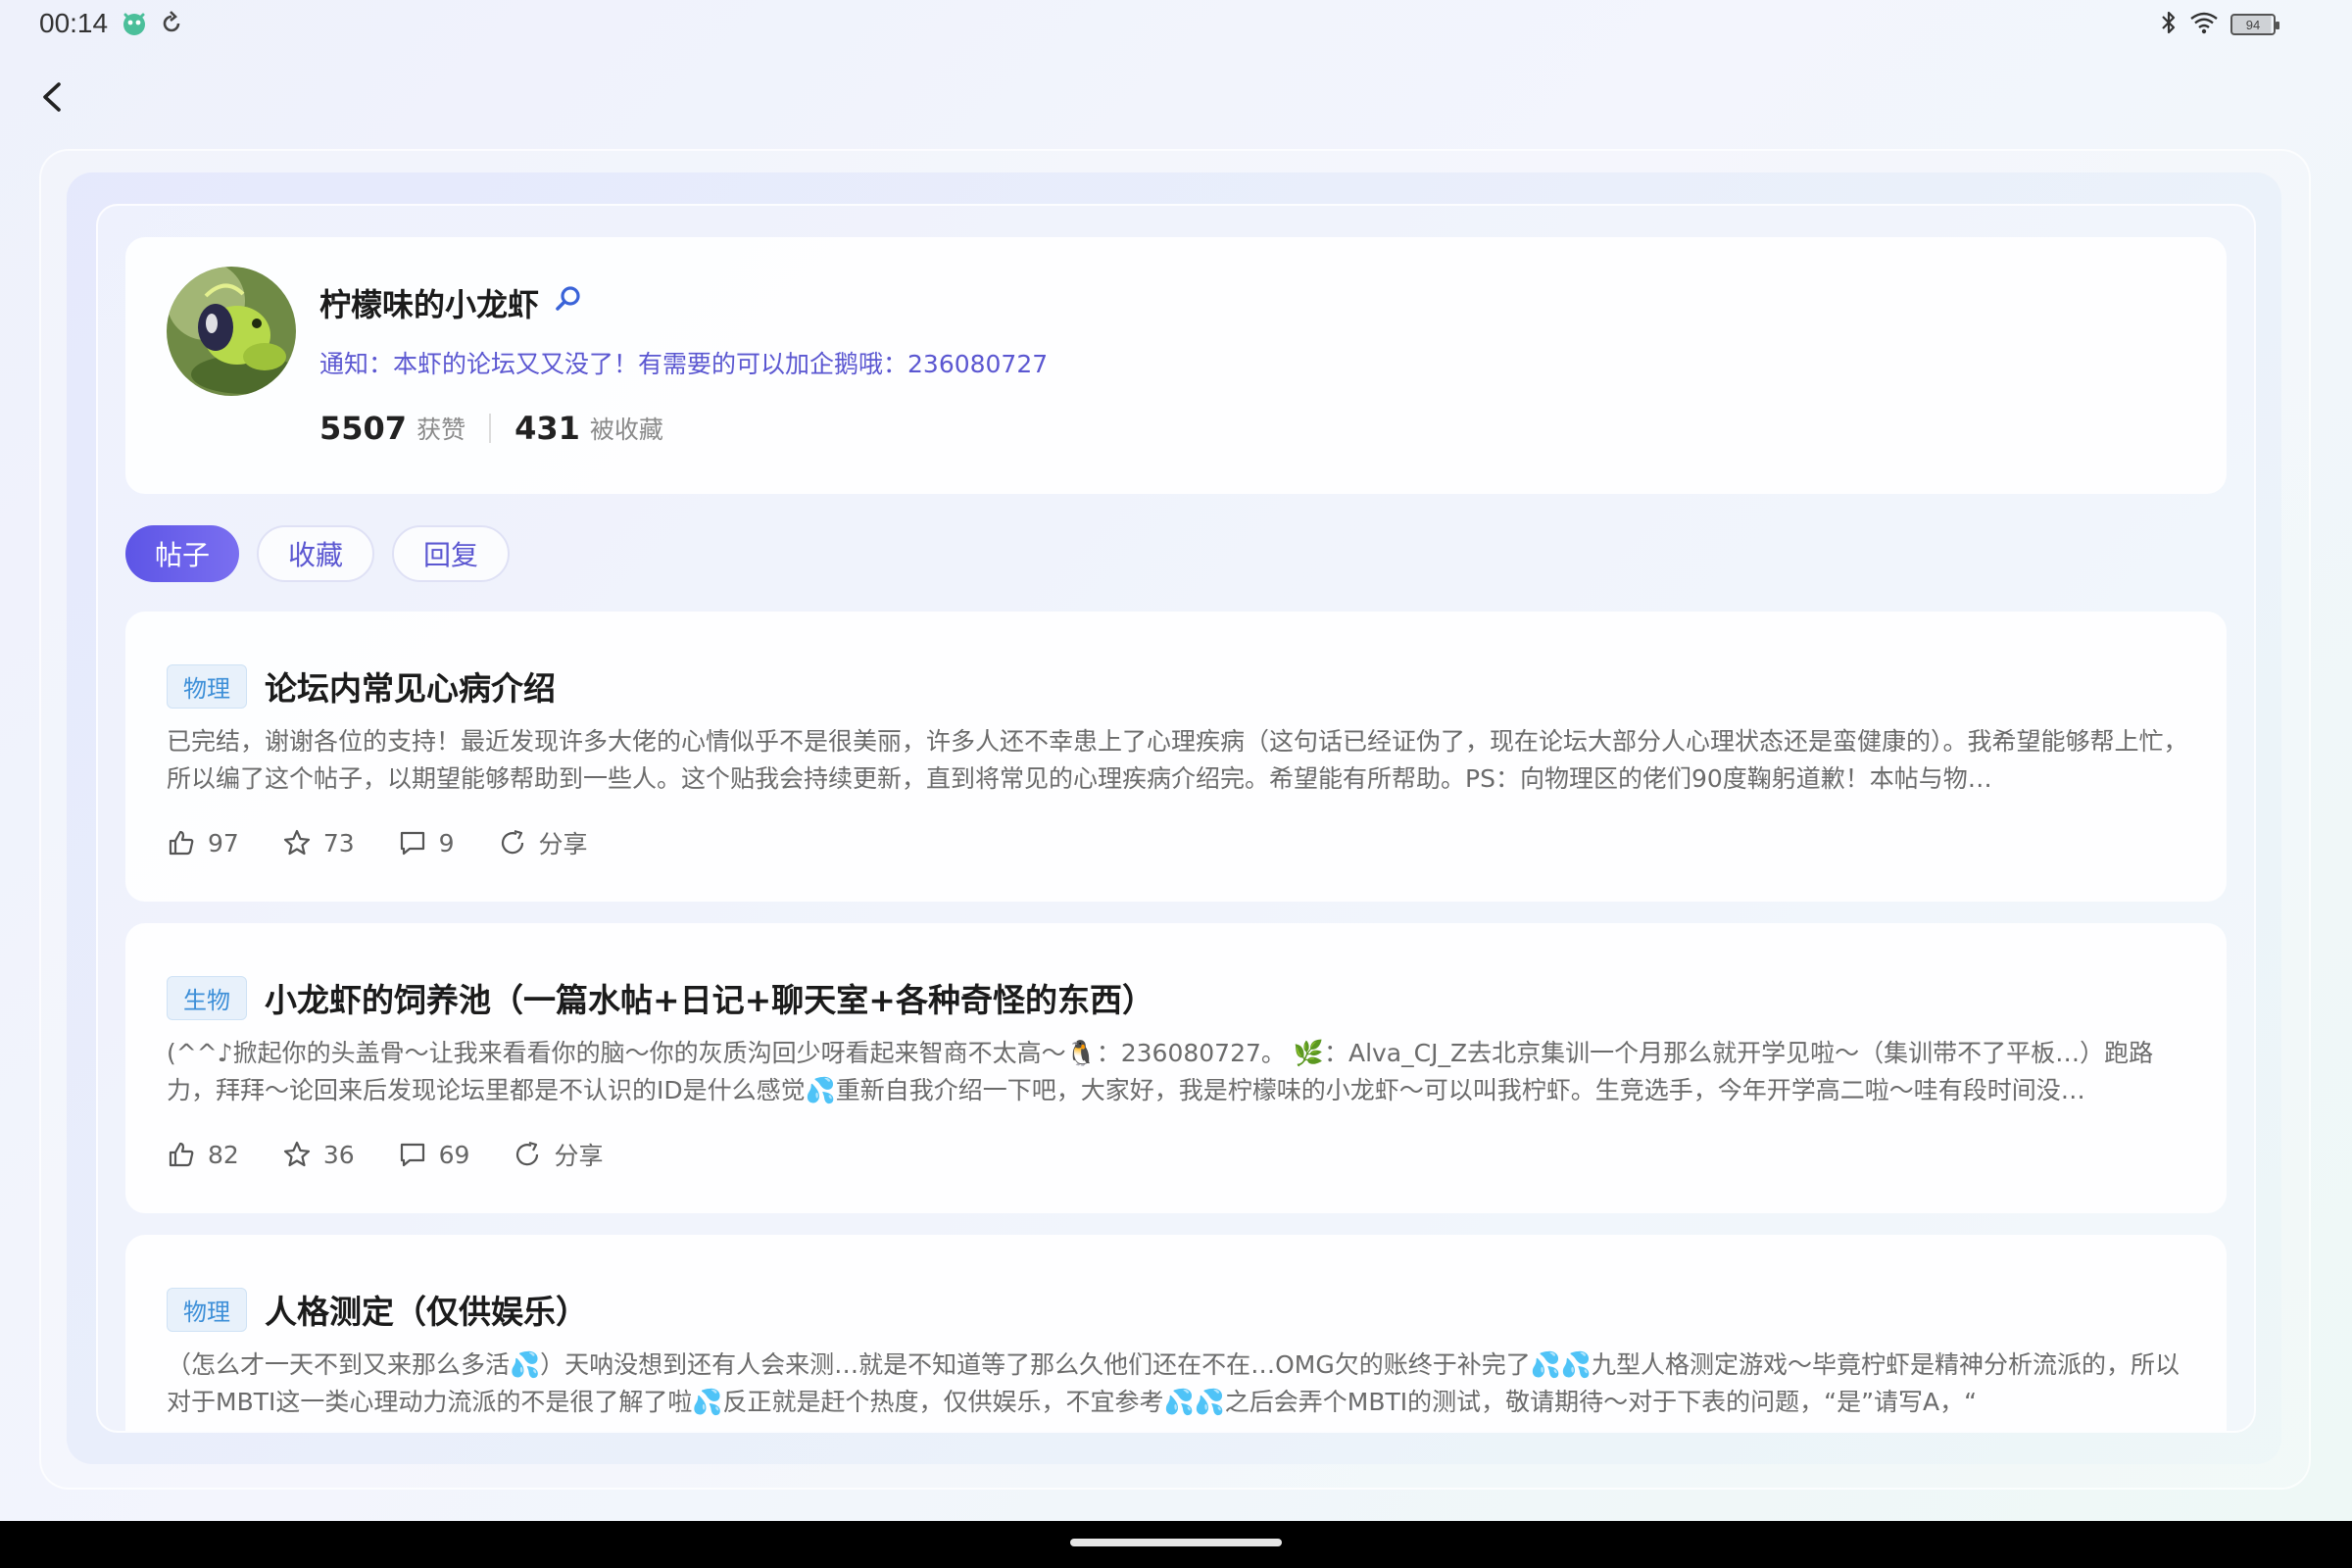 This screenshot has width=2352, height=1568. I want to click on like-count: 97, so click(223, 843).